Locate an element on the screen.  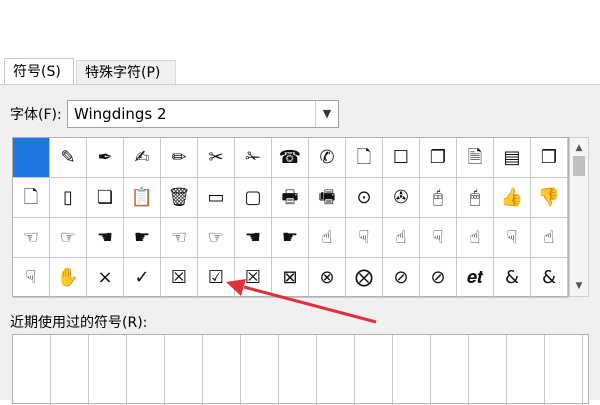
chevron-down-icon: ▼ is located at coordinates (326, 114).